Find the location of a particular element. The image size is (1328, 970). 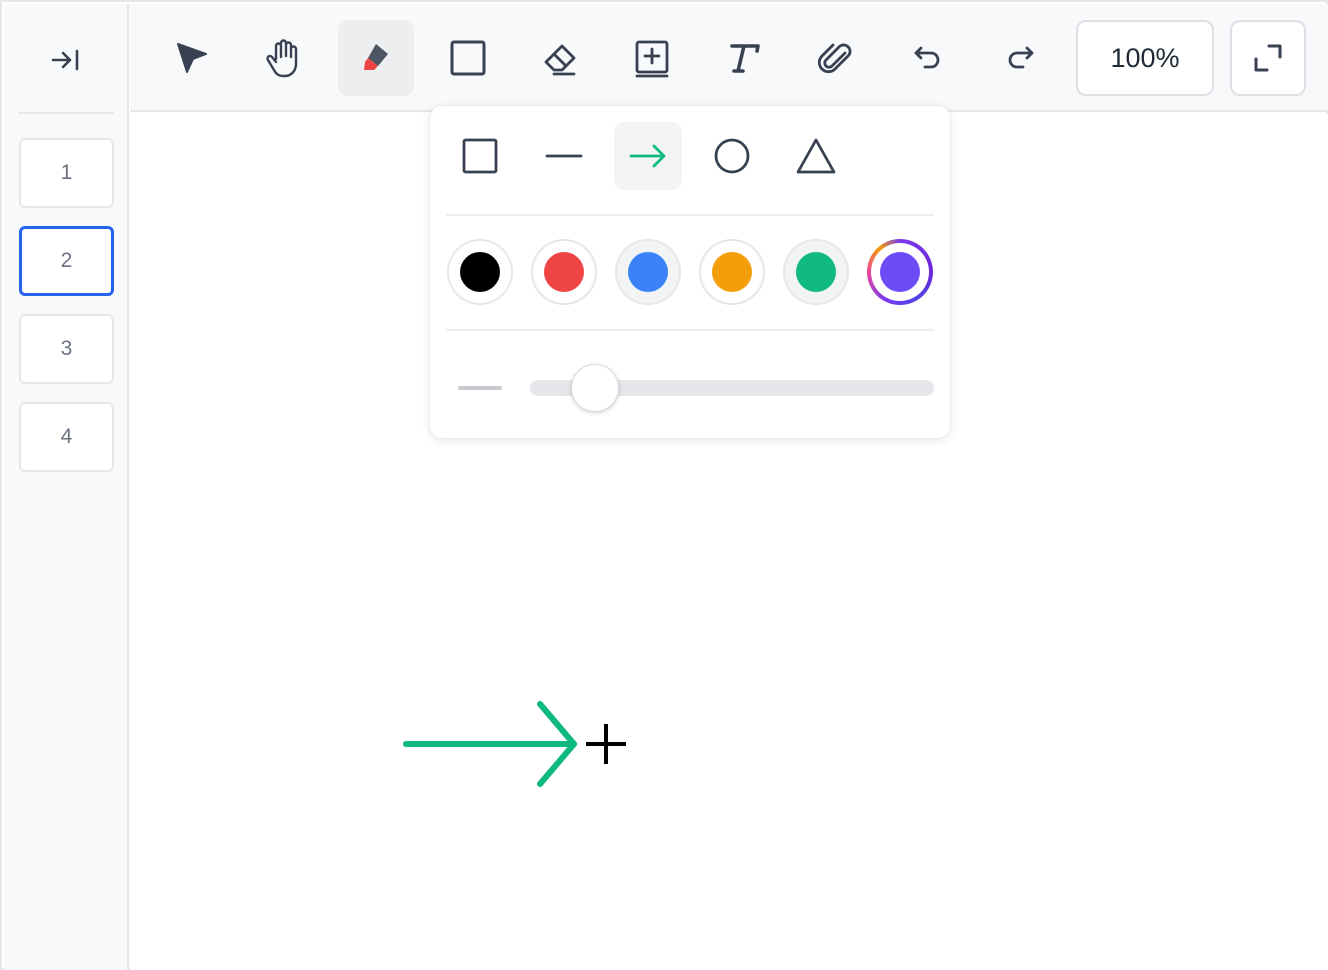

undo-button is located at coordinates (928, 58).